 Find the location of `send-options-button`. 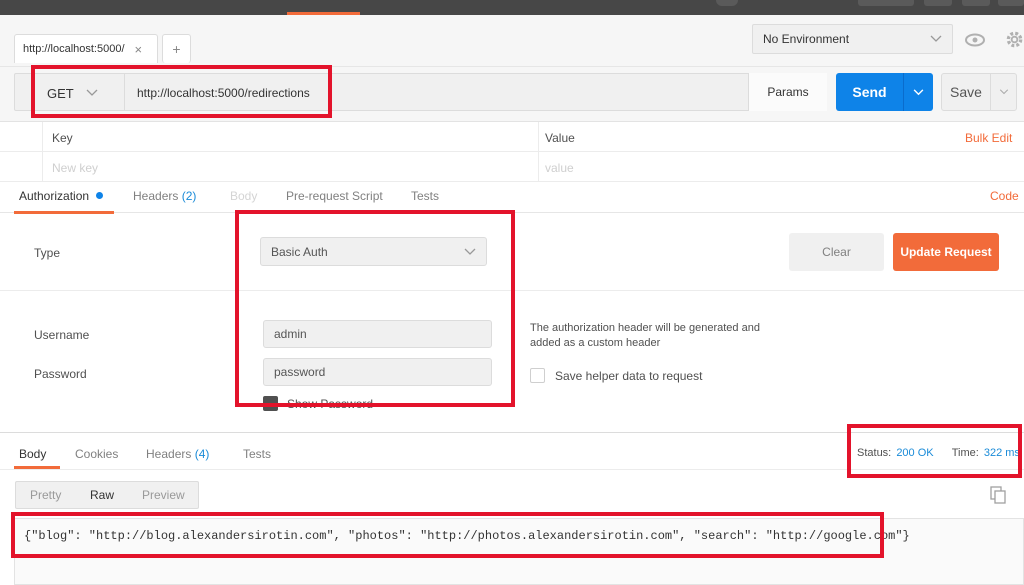

send-options-button is located at coordinates (918, 92).